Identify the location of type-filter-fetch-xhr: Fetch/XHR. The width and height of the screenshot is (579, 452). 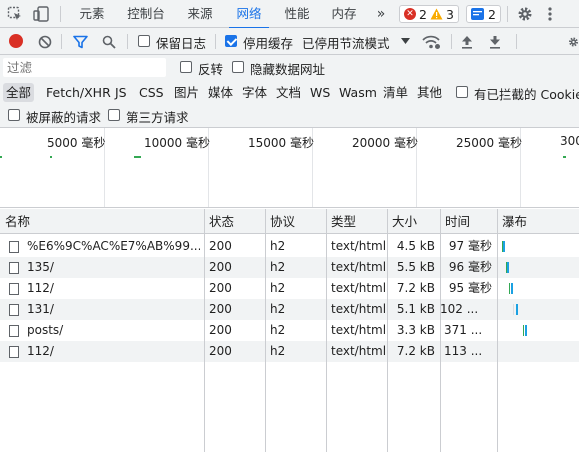
(78, 92).